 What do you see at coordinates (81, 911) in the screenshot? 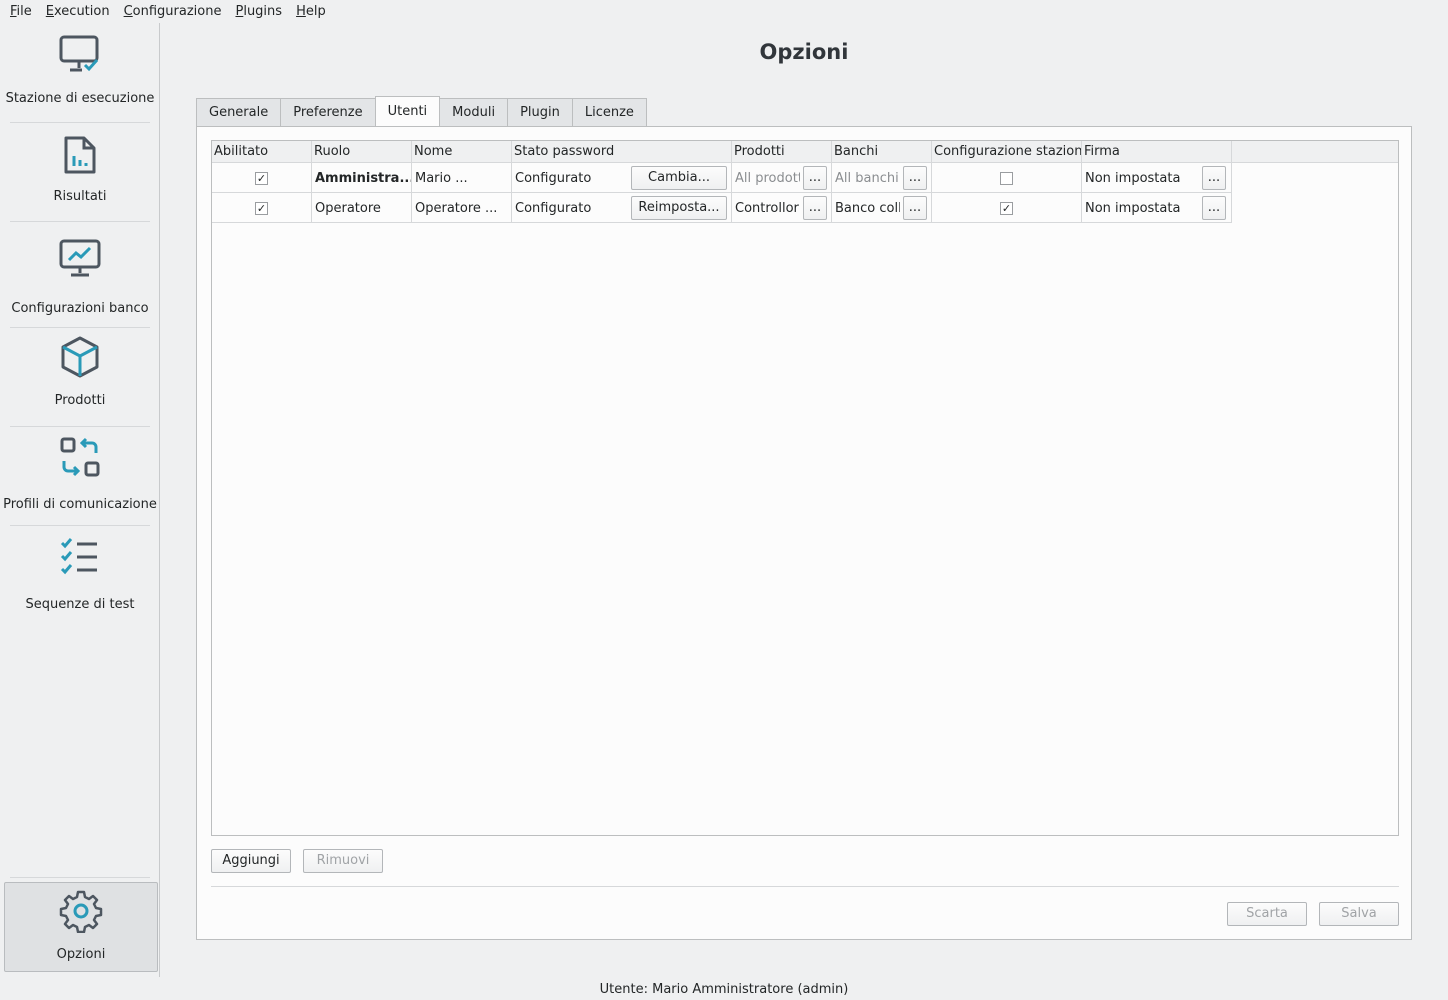
I see `gear-icon` at bounding box center [81, 911].